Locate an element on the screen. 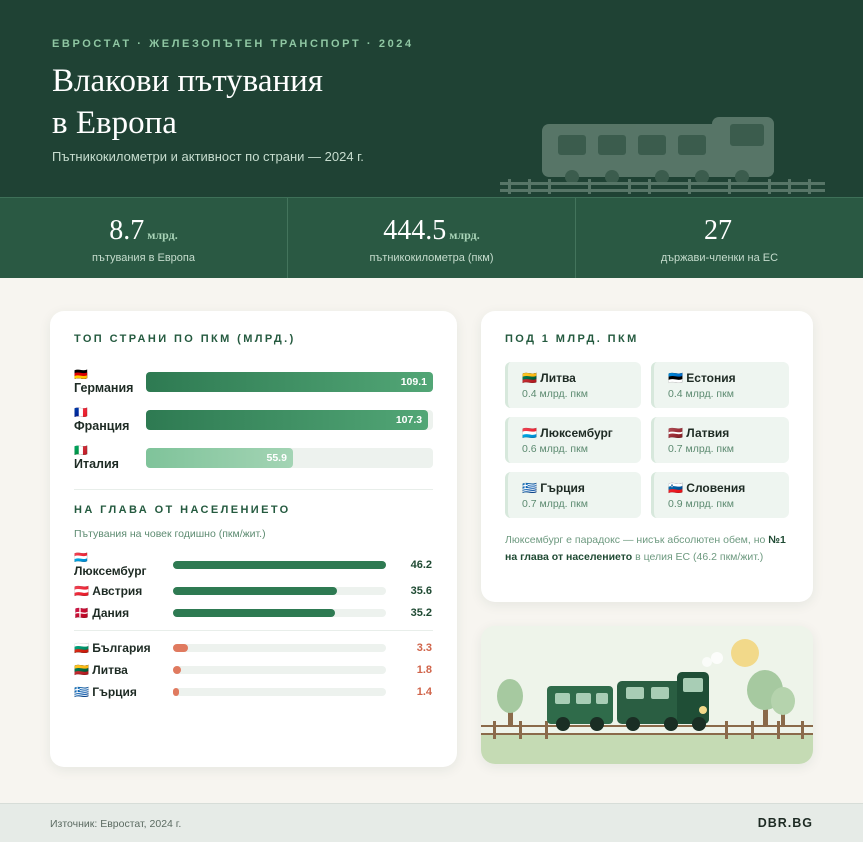 The height and width of the screenshot is (842, 863). small-country-tile: 🇱🇹 Литва 0.4 млрд. пкм is located at coordinates (573, 385).